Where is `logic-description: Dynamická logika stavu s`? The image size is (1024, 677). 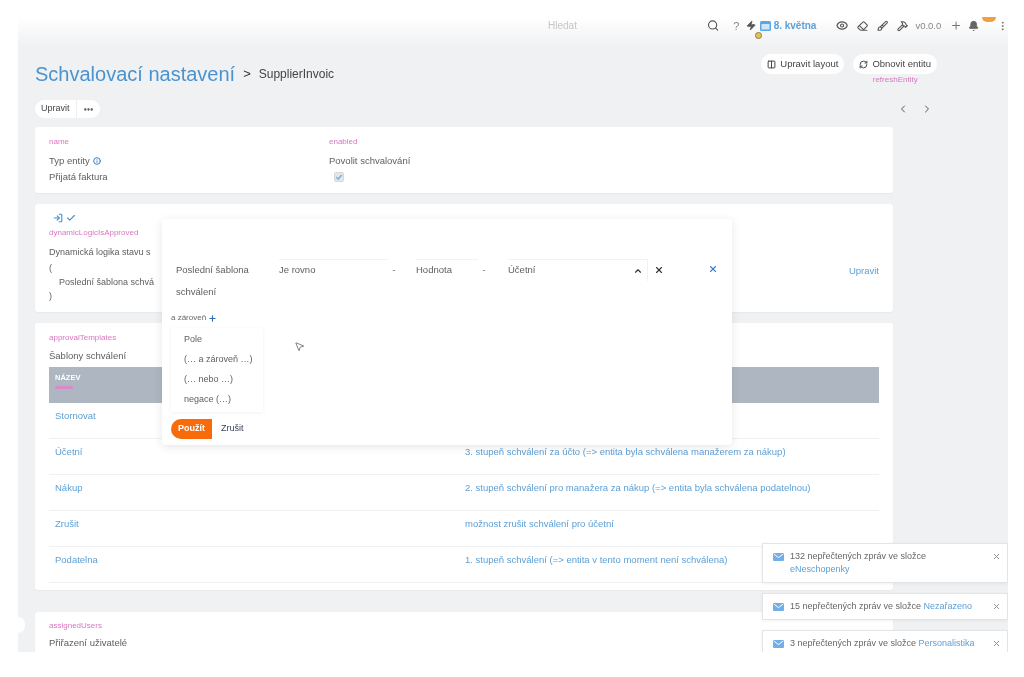 logic-description: Dynamická logika stavu s is located at coordinates (100, 252).